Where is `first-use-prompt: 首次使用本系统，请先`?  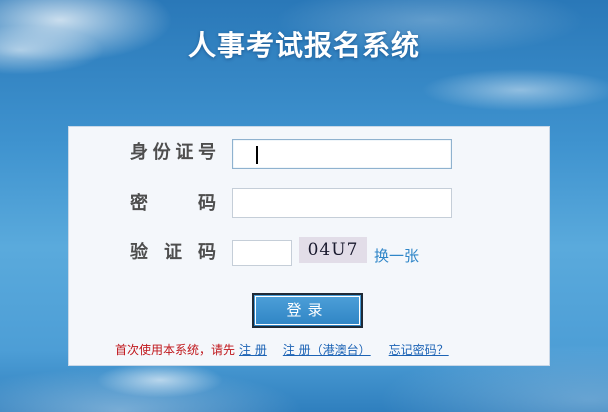 first-use-prompt: 首次使用本系统，请先 is located at coordinates (175, 350).